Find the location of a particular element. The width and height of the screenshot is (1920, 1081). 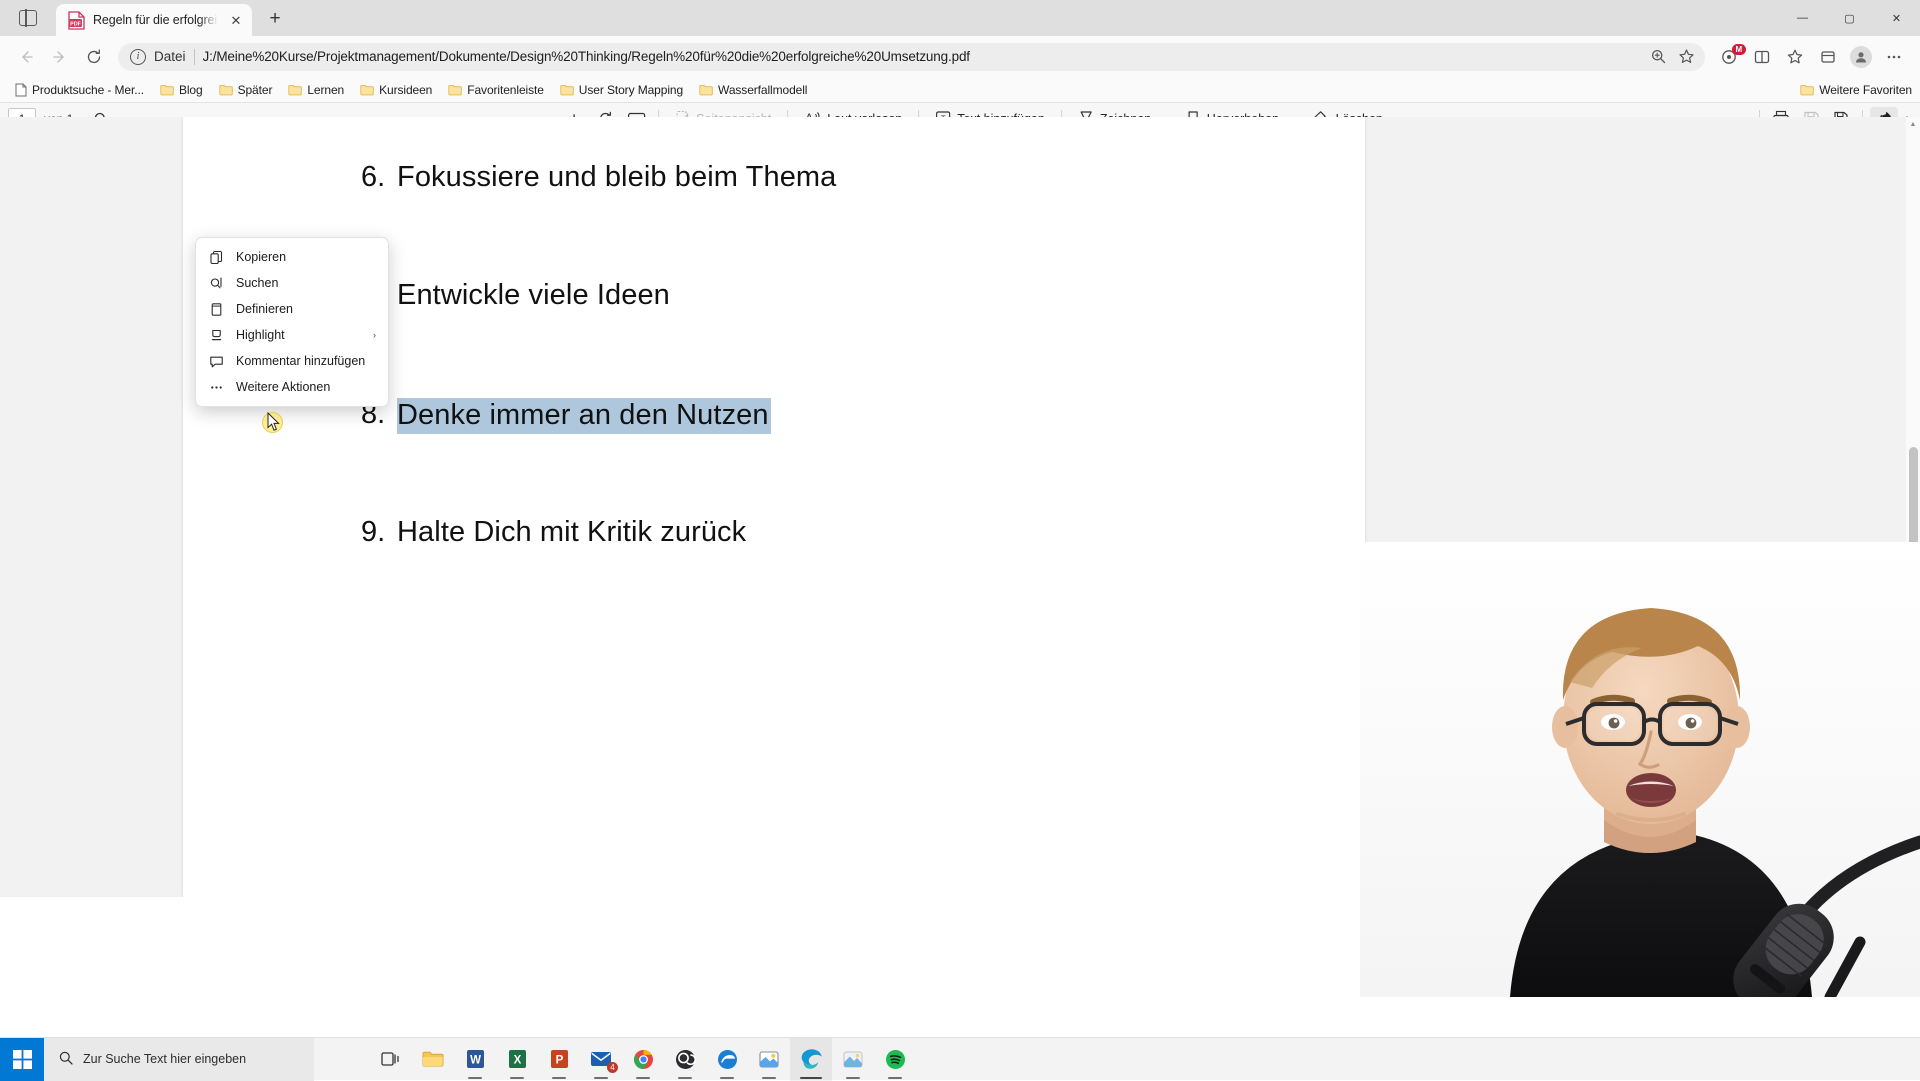

chevron-right-icon: › is located at coordinates (374, 335).